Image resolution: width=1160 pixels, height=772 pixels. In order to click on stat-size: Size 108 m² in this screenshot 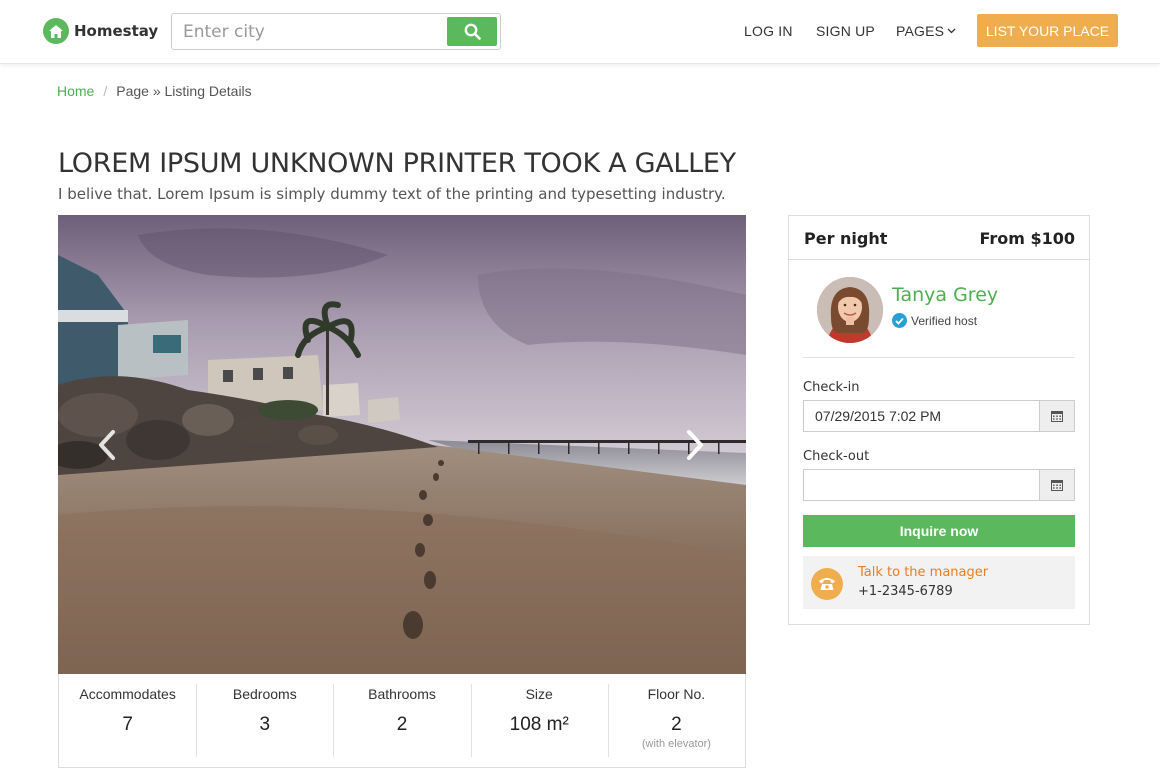, I will do `click(539, 720)`.